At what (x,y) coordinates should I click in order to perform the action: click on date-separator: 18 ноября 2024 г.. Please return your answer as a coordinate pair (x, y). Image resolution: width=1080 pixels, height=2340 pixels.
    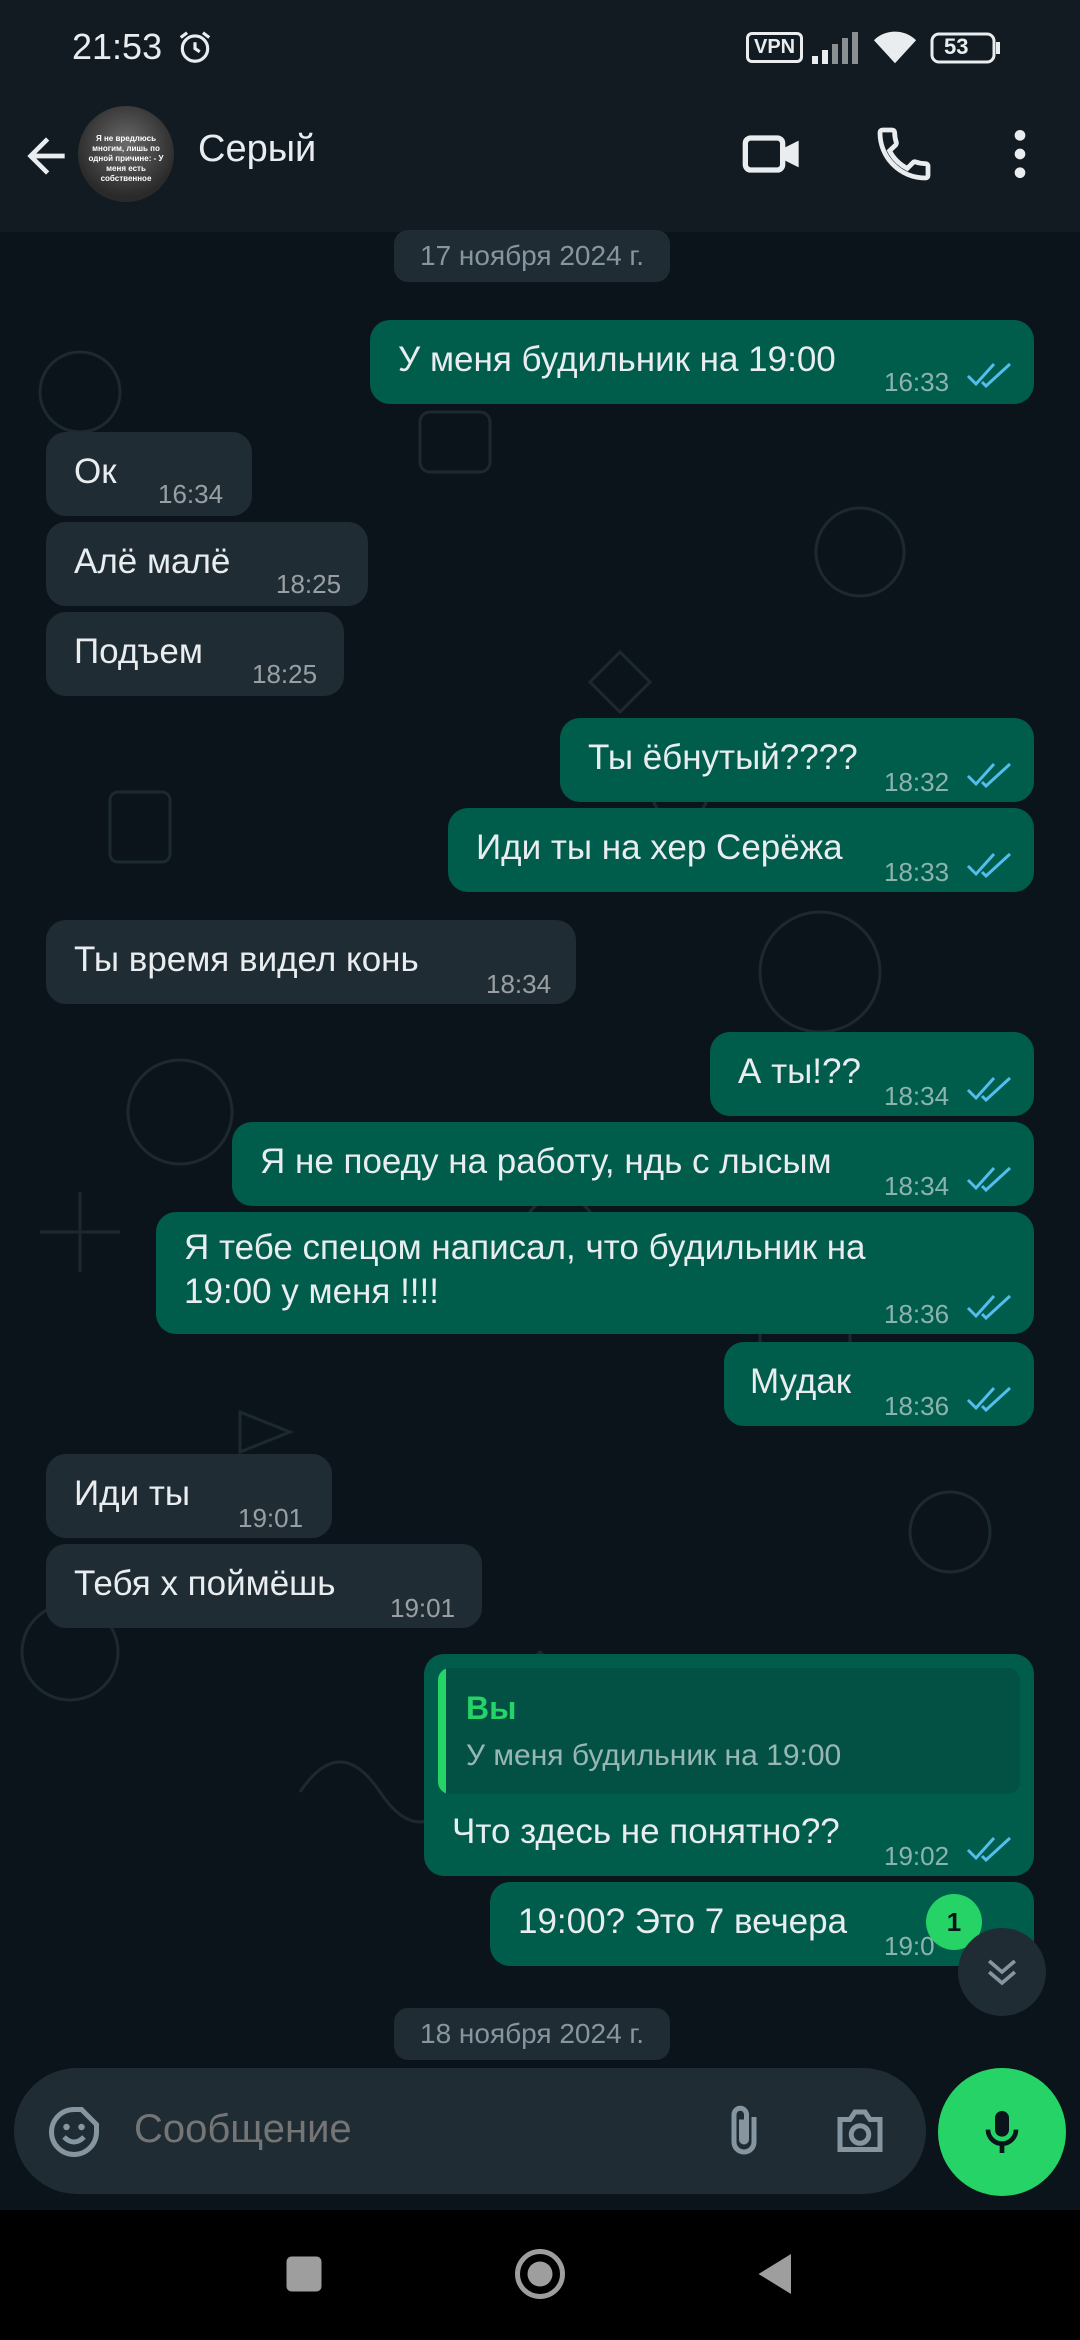
    Looking at the image, I should click on (532, 2034).